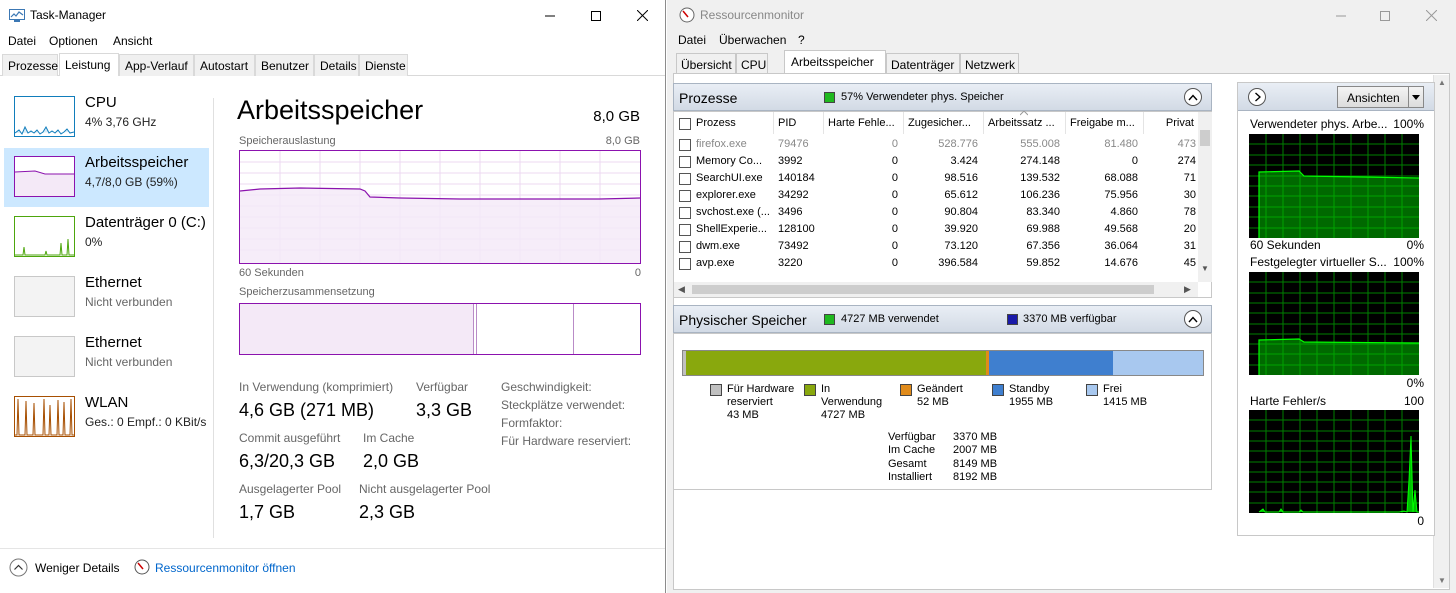  I want to click on collapse-physical-button, so click(1193, 319).